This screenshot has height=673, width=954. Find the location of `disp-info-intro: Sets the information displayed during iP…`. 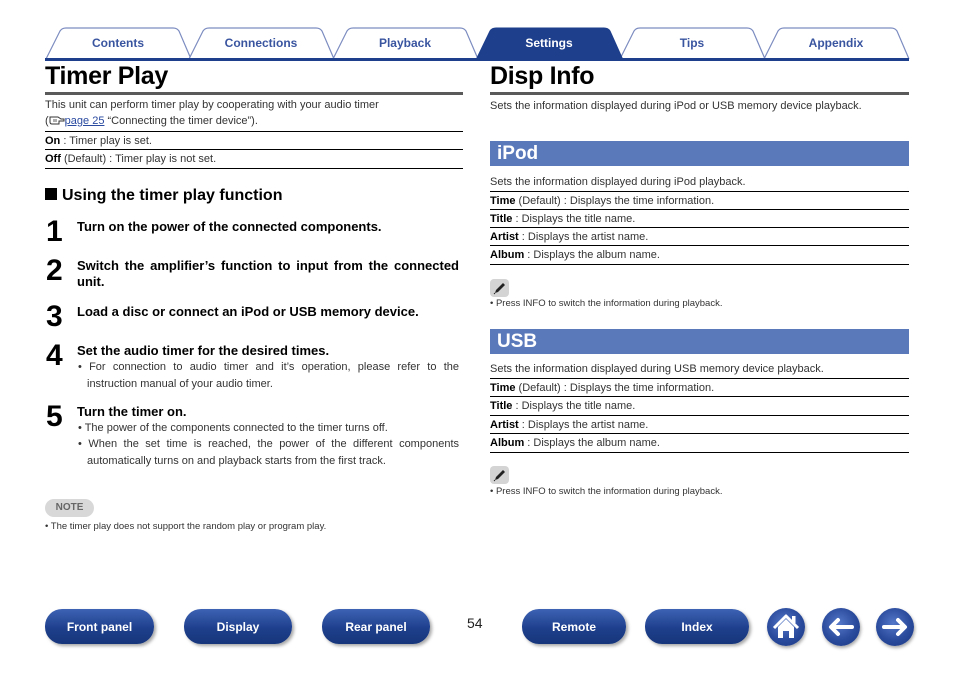

disp-info-intro: Sets the information displayed during iP… is located at coordinates (676, 106).